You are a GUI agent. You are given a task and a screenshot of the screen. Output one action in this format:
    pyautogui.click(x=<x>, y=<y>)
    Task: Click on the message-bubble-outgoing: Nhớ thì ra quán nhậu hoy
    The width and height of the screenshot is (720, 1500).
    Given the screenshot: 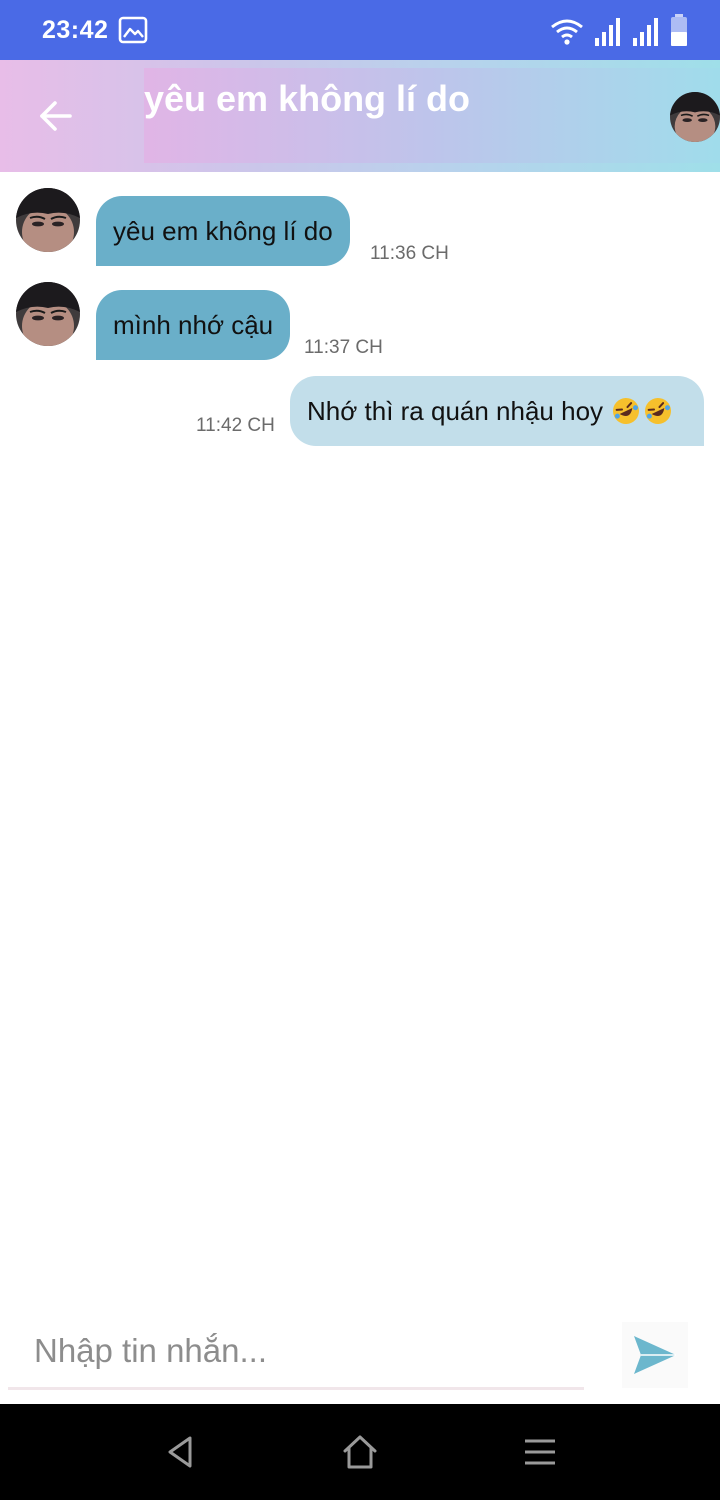 What is the action you would take?
    pyautogui.click(x=497, y=411)
    